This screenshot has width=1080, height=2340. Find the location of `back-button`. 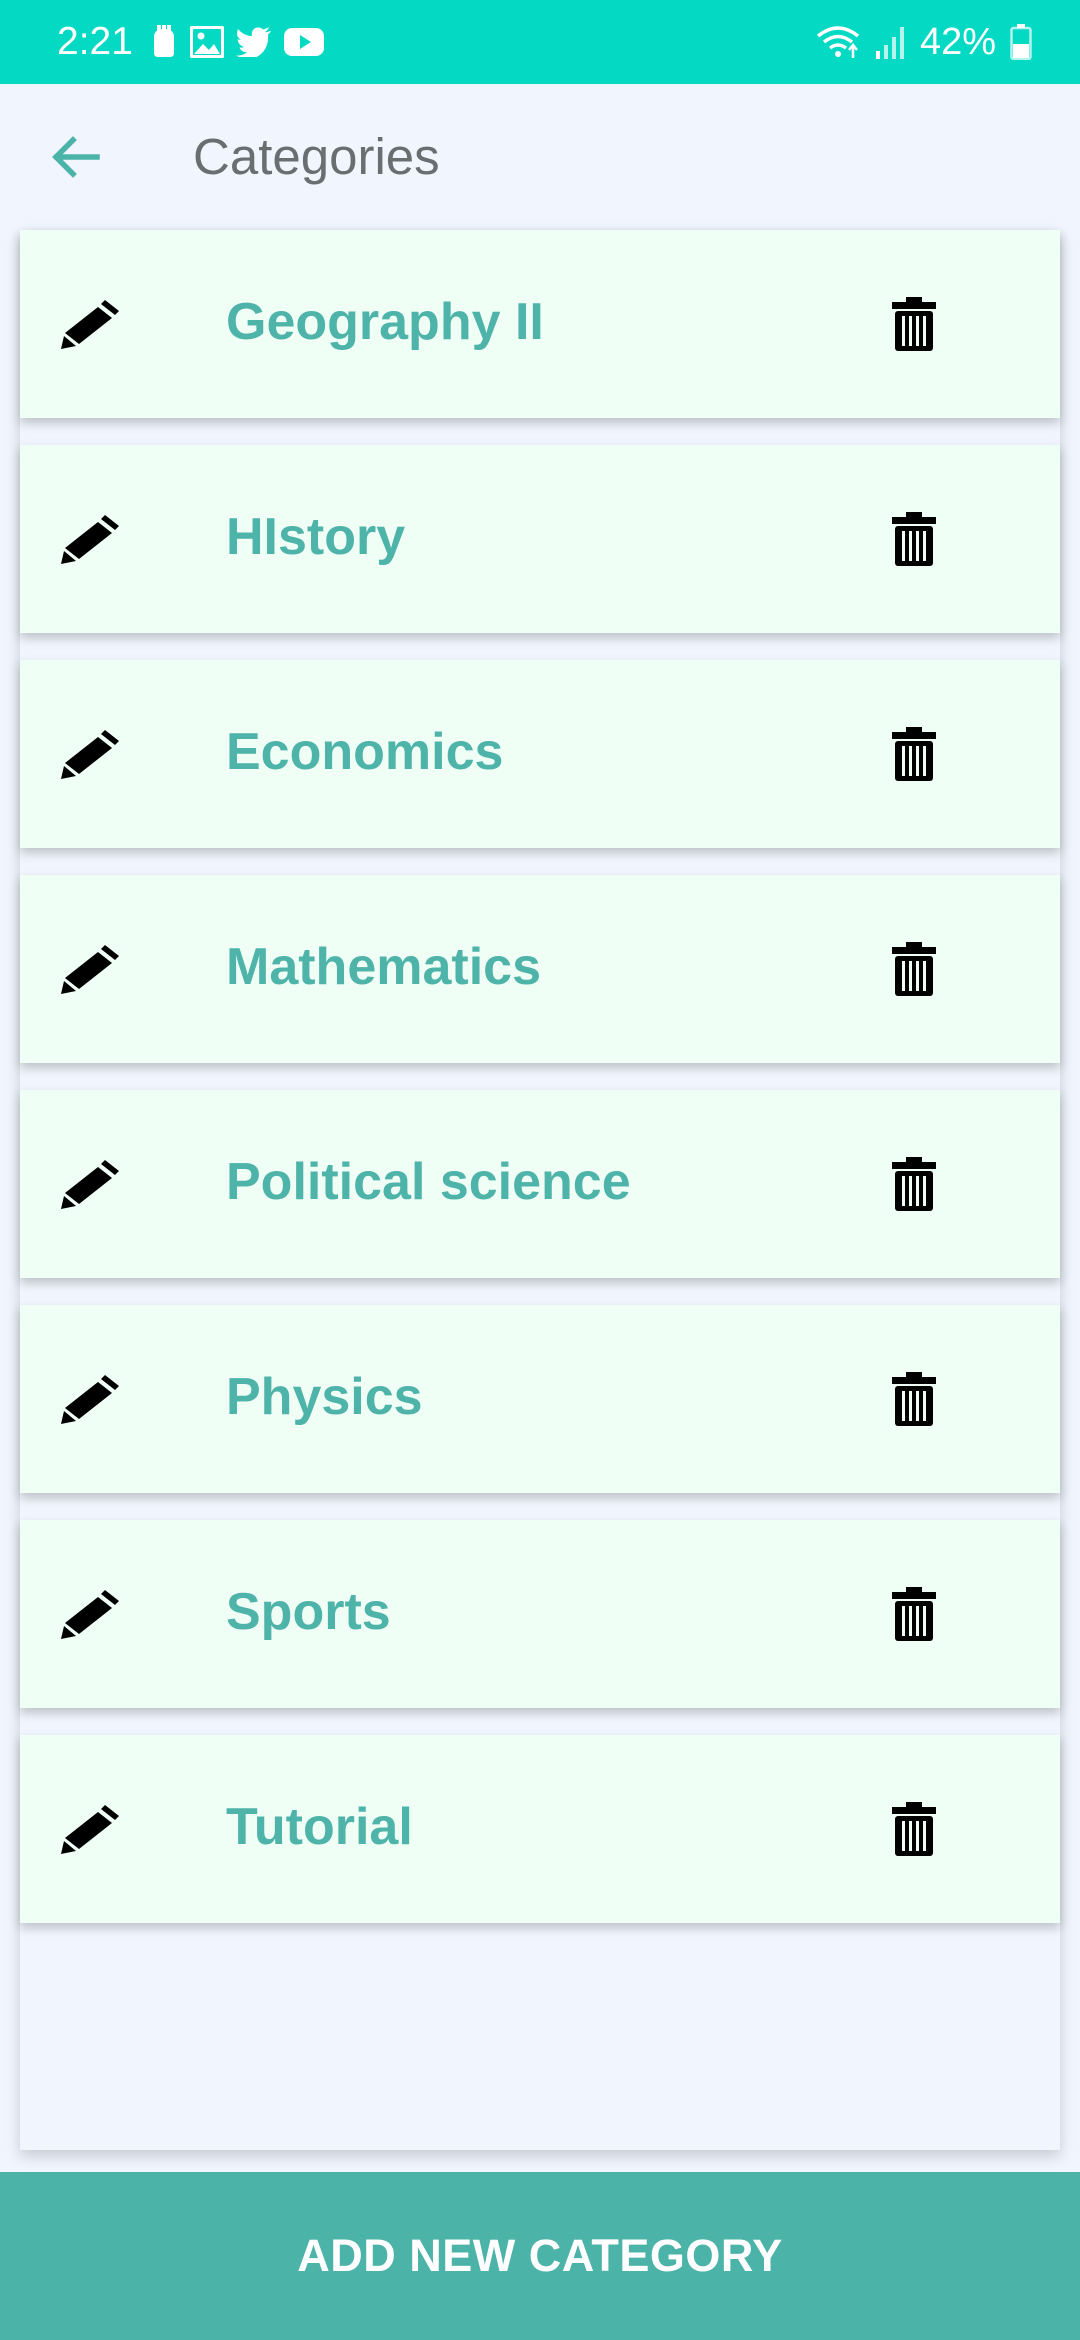

back-button is located at coordinates (76, 157).